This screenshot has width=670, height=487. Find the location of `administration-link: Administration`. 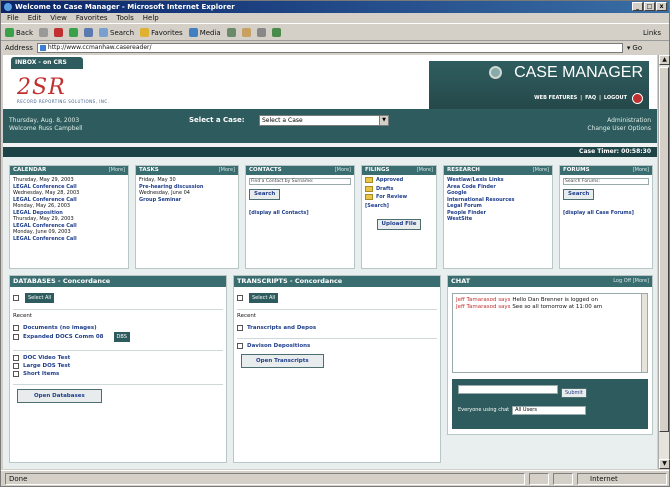

administration-link: Administration is located at coordinates (619, 121).